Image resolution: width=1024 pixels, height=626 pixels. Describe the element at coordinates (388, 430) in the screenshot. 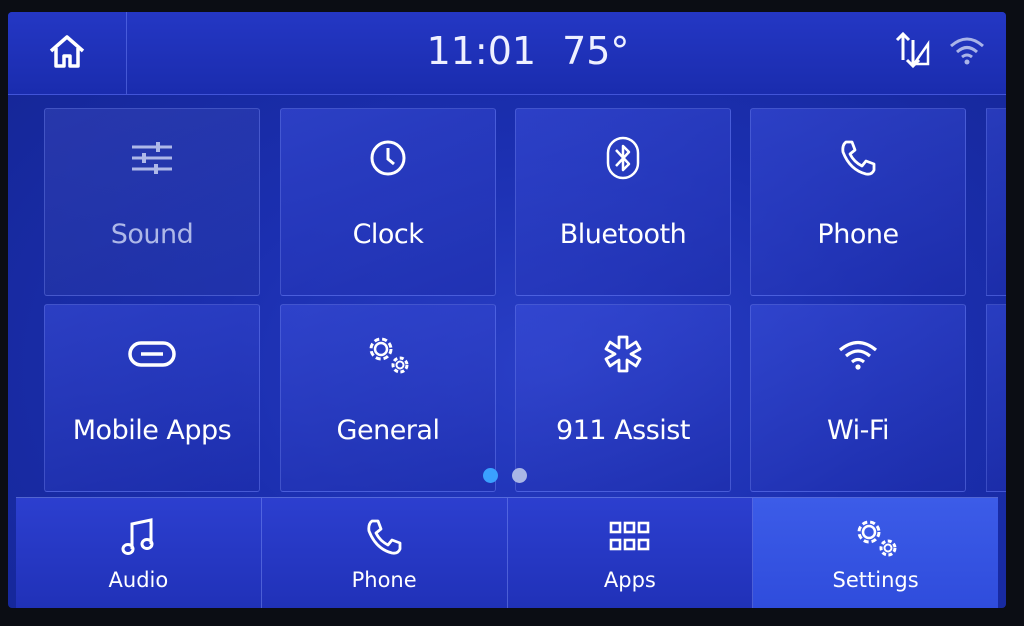

I see `tile-label: General` at that location.